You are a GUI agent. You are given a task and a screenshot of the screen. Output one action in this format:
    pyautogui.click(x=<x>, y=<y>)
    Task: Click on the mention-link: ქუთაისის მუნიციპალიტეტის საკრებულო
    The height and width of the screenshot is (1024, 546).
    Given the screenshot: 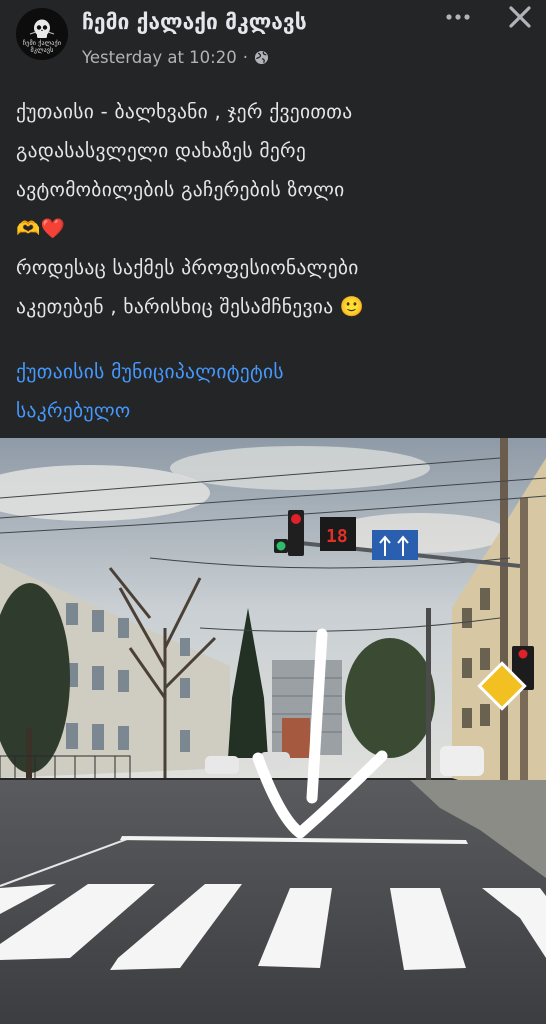 What is the action you would take?
    pyautogui.click(x=276, y=391)
    